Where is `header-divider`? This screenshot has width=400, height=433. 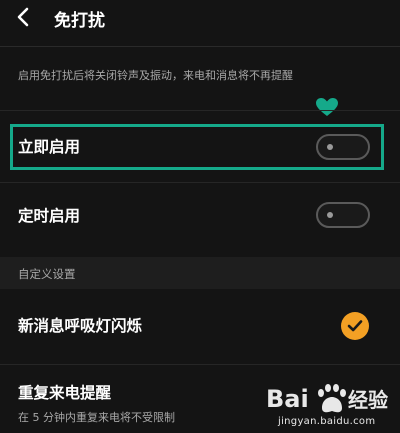
header-divider is located at coordinates (200, 46).